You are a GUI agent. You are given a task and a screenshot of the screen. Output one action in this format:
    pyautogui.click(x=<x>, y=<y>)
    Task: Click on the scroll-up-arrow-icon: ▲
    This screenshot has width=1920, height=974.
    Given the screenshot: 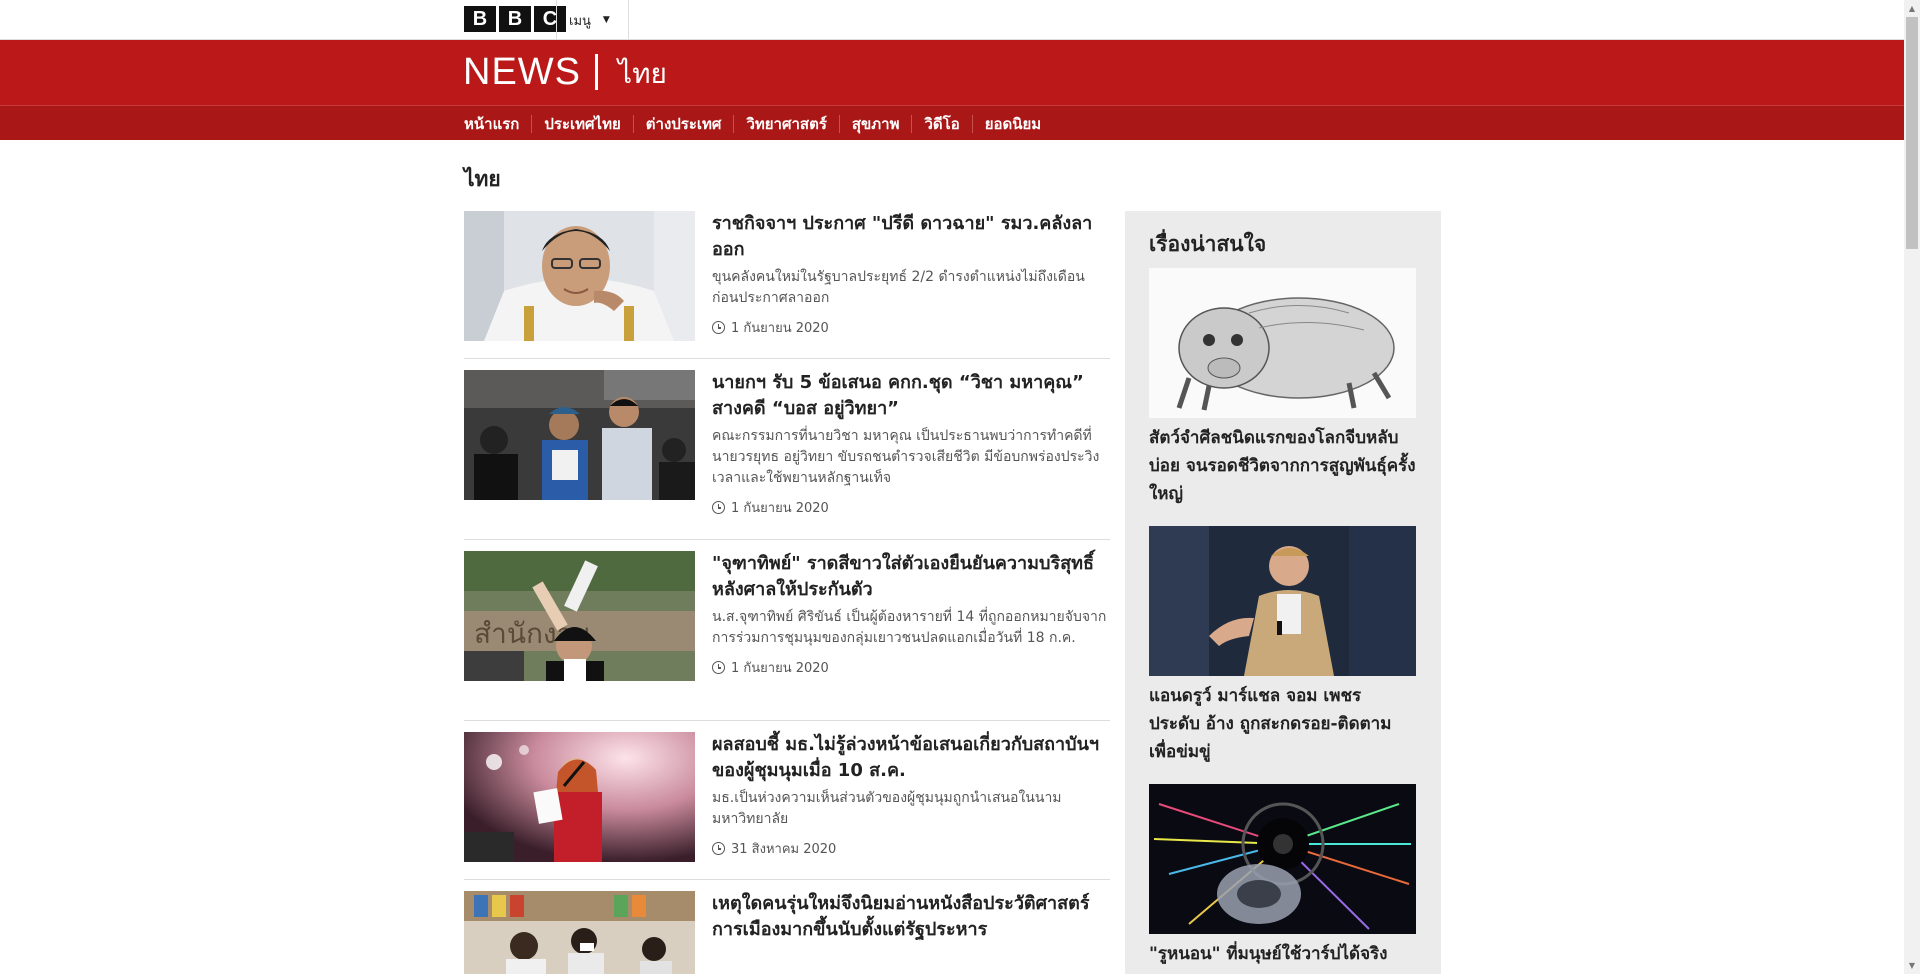 What is the action you would take?
    pyautogui.click(x=1912, y=8)
    